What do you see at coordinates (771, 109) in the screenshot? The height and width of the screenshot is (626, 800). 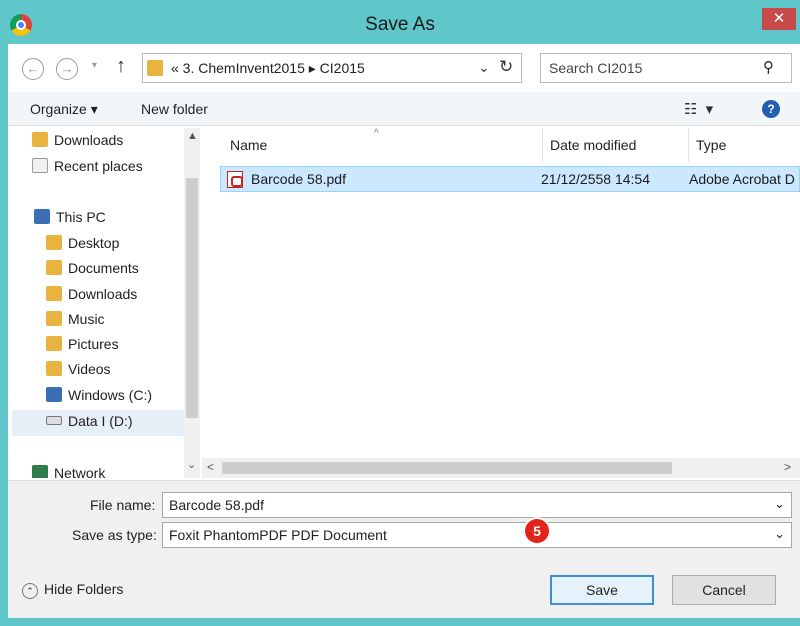 I see `help-icon: ?` at bounding box center [771, 109].